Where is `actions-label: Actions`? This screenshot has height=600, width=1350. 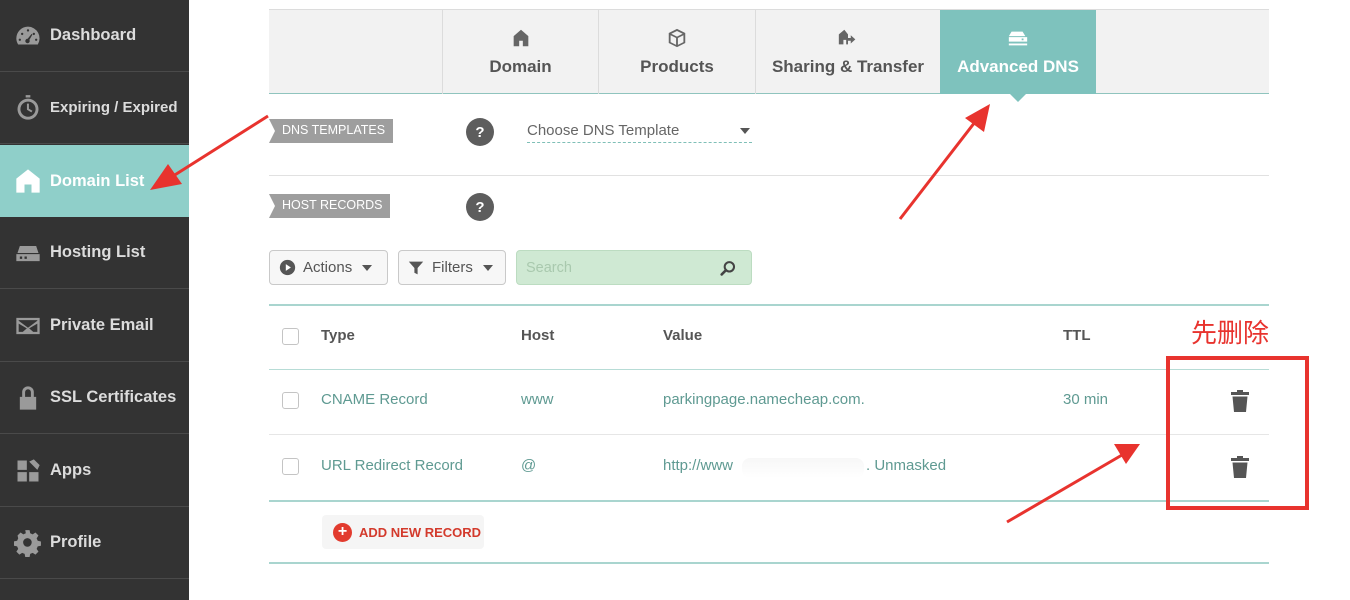 actions-label: Actions is located at coordinates (328, 267).